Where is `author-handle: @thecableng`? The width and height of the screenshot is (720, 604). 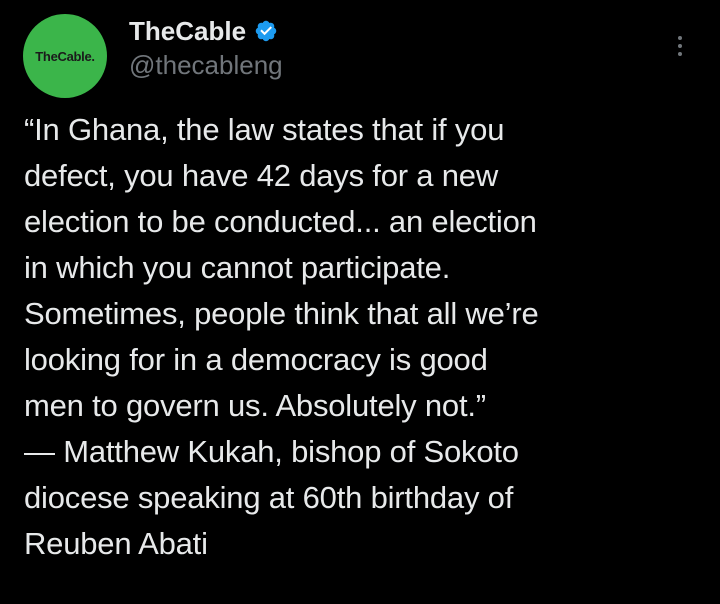
author-handle: @thecableng is located at coordinates (206, 65).